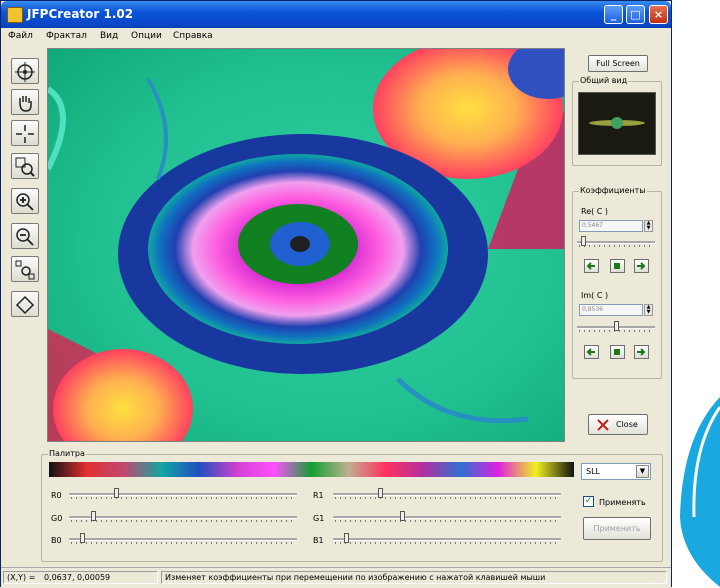 Image resolution: width=720 pixels, height=588 pixels. I want to click on menu-file: Файл, so click(20, 36).